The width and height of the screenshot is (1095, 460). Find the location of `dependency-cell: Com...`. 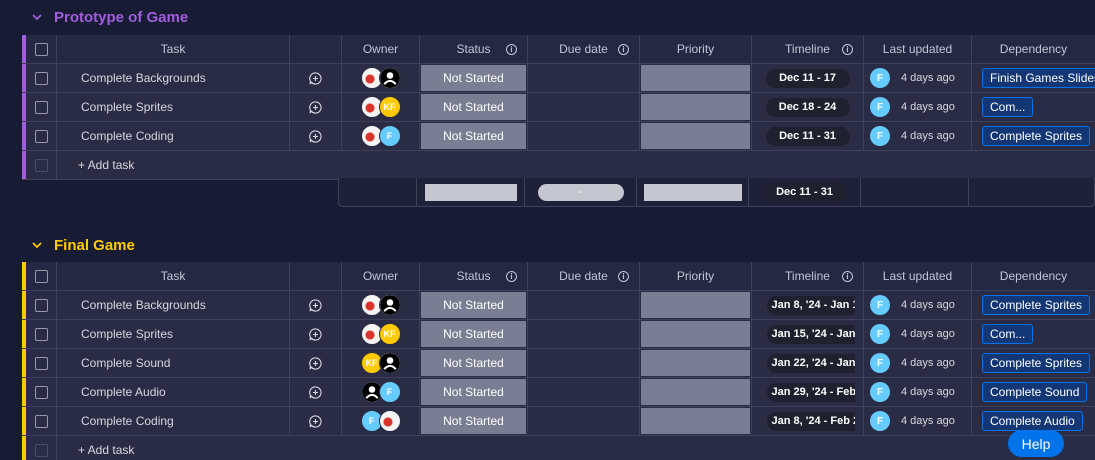

dependency-cell: Com... is located at coordinates (1033, 334).